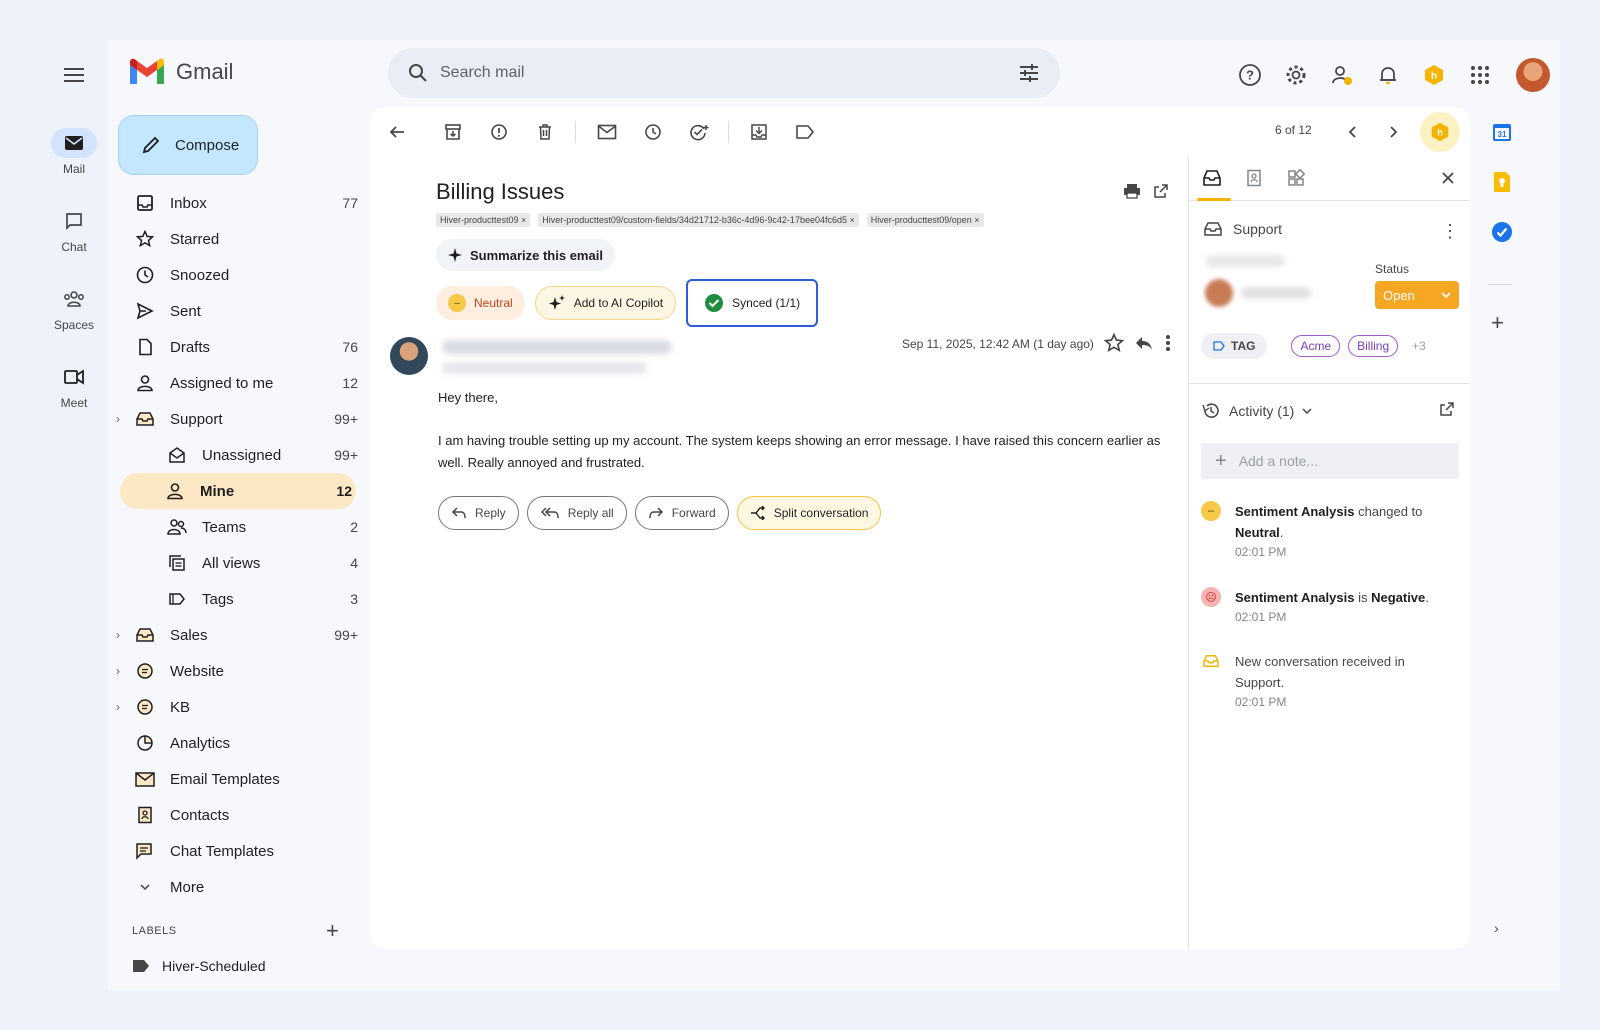 Image resolution: width=1600 pixels, height=1030 pixels. Describe the element at coordinates (478, 513) in the screenshot. I see `reply-button: Reply` at that location.